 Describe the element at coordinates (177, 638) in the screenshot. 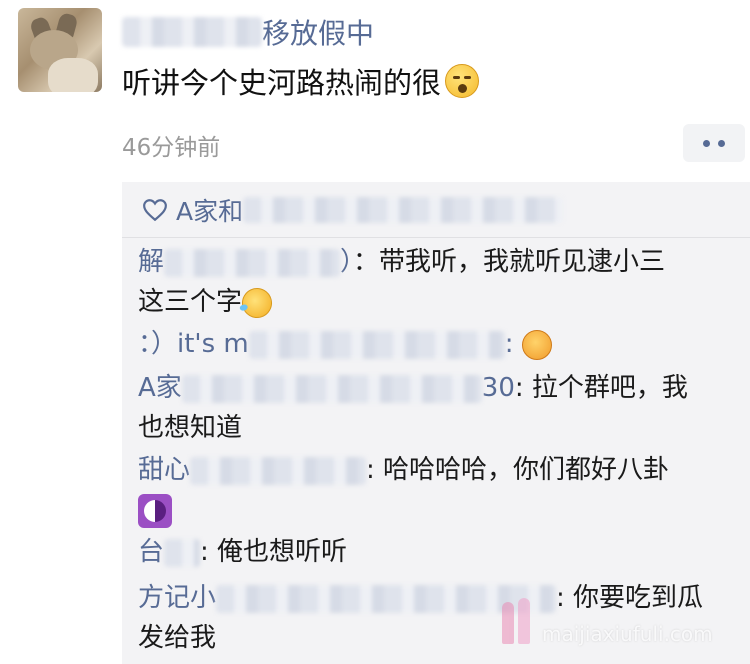

I see `comment-text-line2: 发给我` at that location.